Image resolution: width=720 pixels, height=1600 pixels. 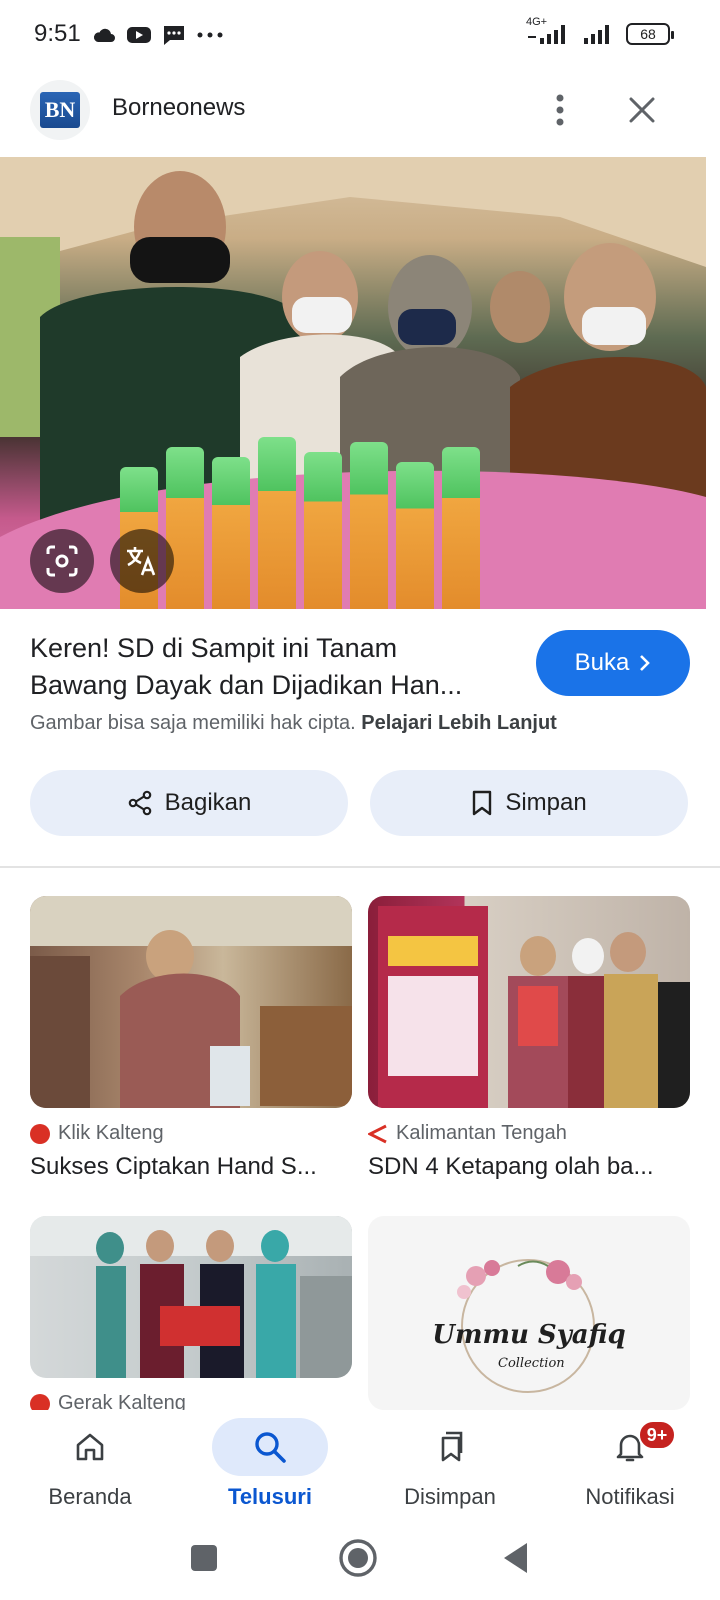 I want to click on status-bar: 9:51 4G+ 68, so click(x=360, y=36).